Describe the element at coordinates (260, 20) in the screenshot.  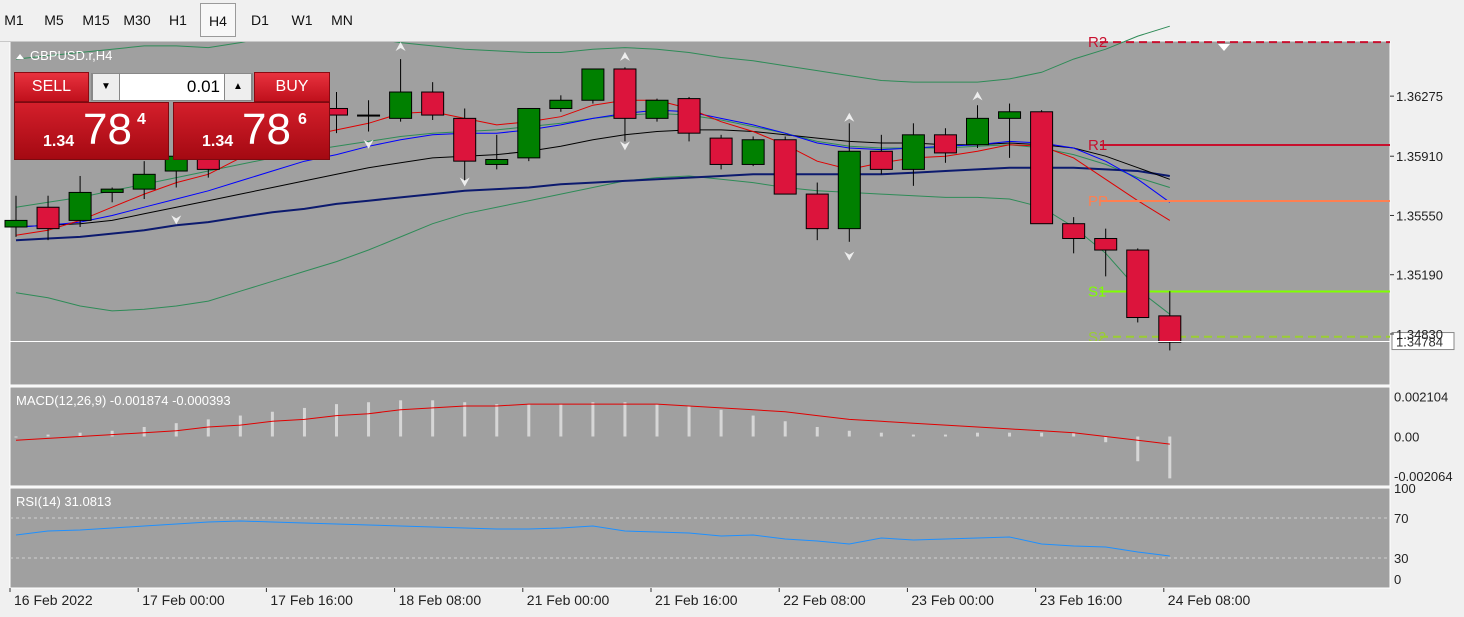
I see `timeframe-d1-button: D1` at that location.